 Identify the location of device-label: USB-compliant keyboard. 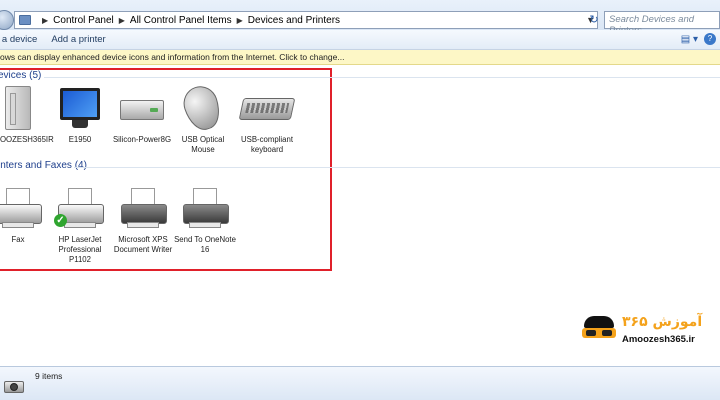
(267, 144).